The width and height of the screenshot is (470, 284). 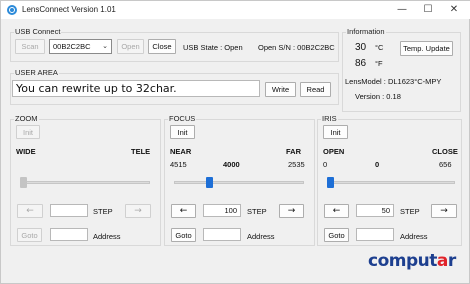 What do you see at coordinates (375, 210) in the screenshot?
I see `iris-step-input: 50` at bounding box center [375, 210].